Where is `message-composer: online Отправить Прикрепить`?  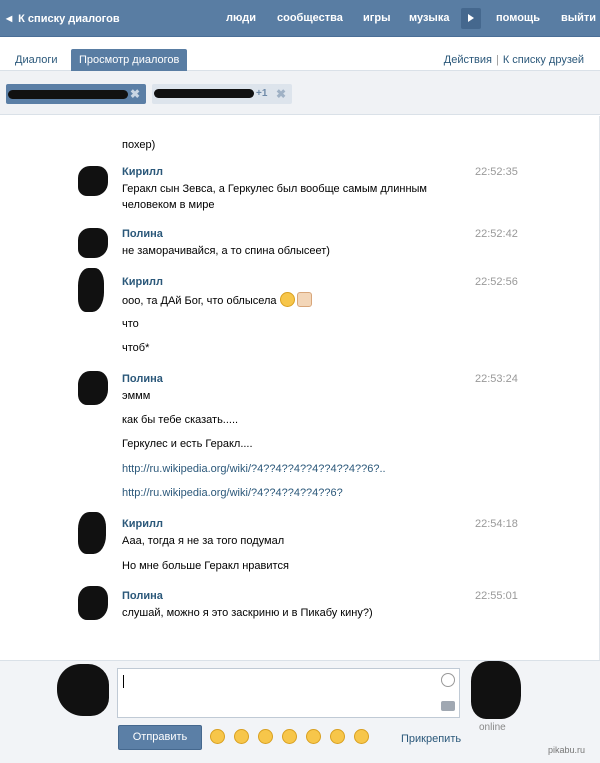
message-composer: online Отправить Прикрепить is located at coordinates (300, 711).